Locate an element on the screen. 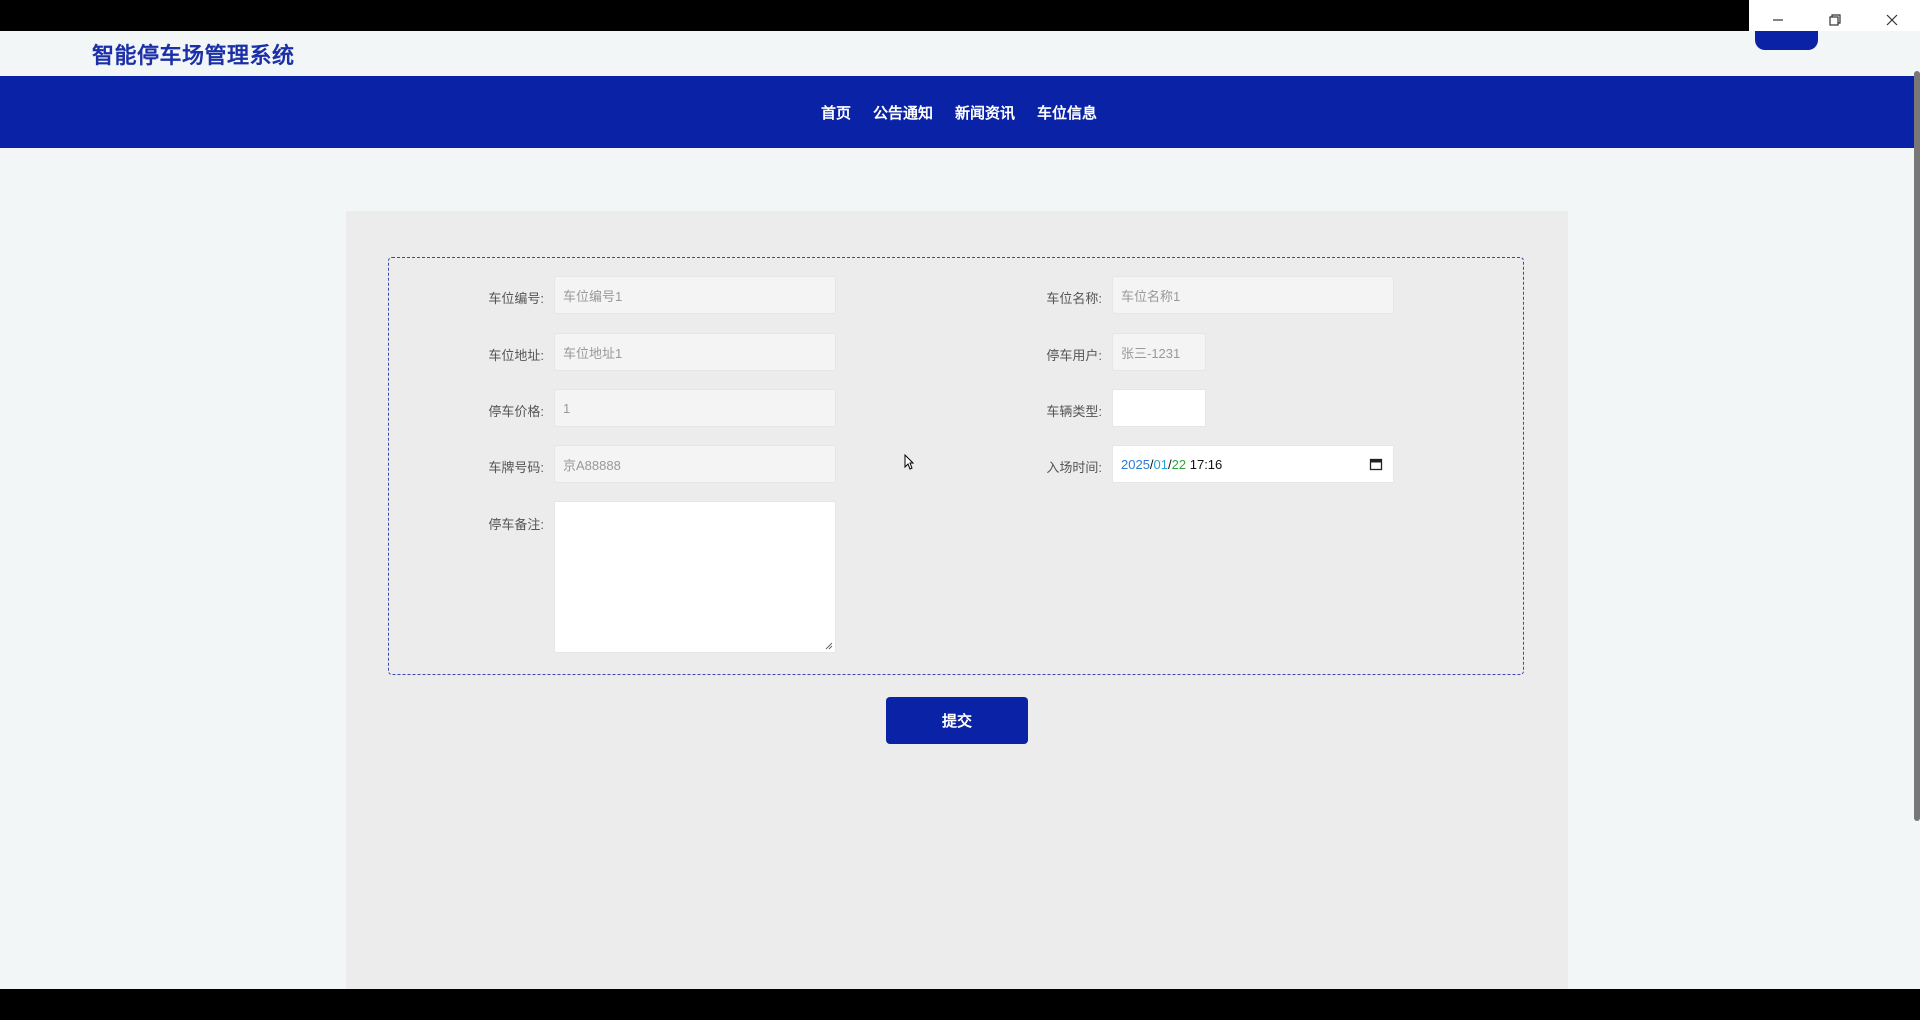 The image size is (1920, 1020). remark-label: 停车备注: is located at coordinates (516, 524).